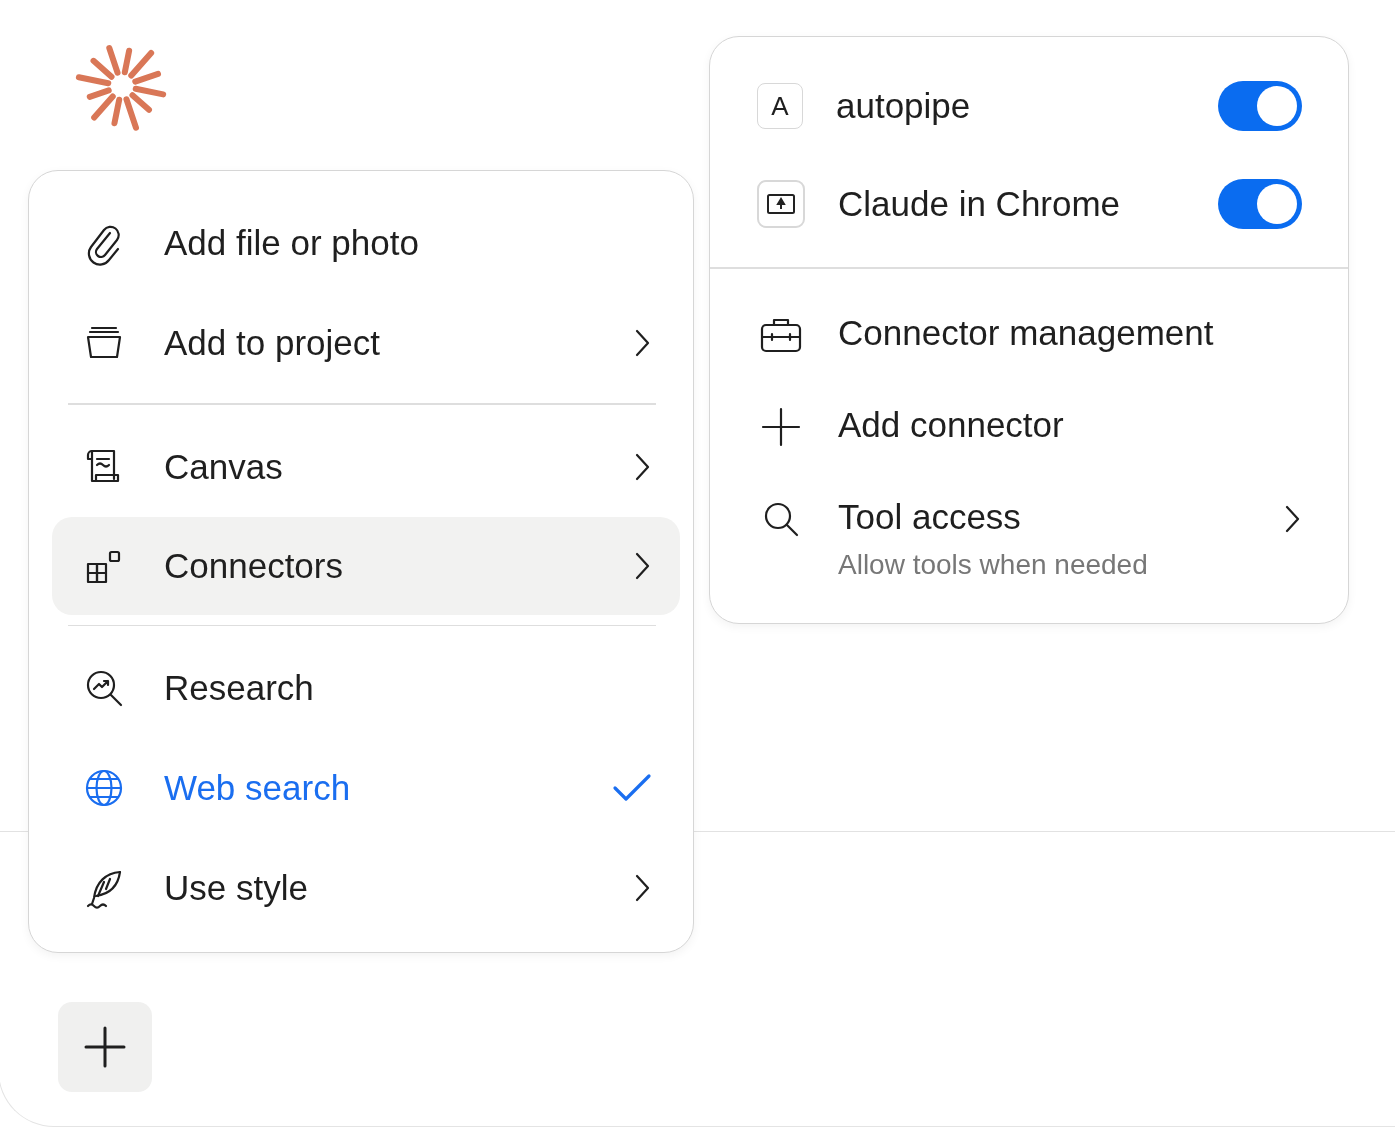 This screenshot has height=1127, width=1395. I want to click on menu-item: Connectors, so click(366, 565).